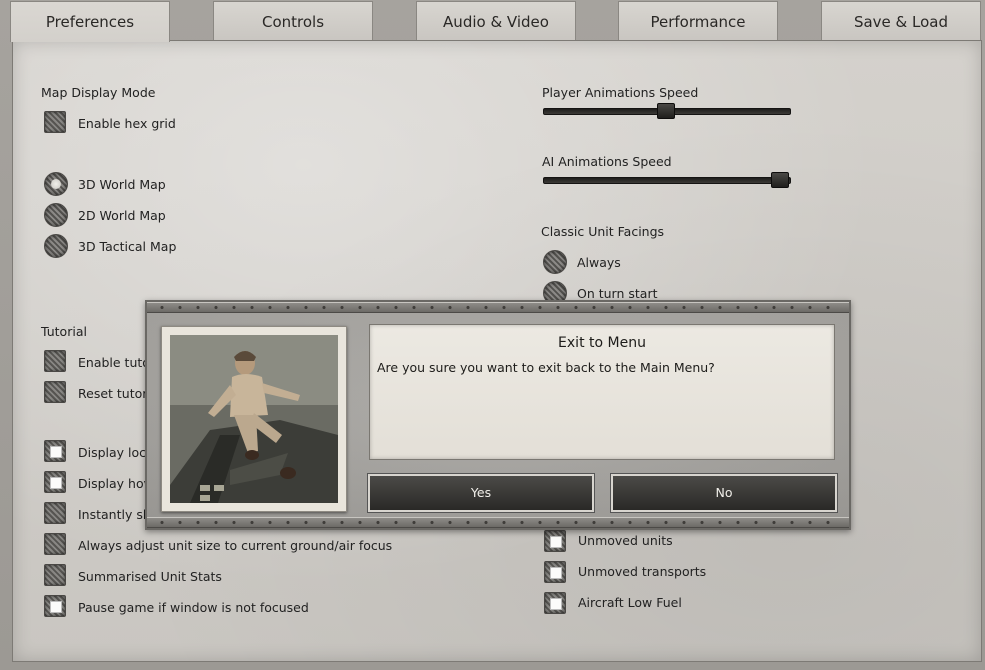 The width and height of the screenshot is (985, 670). Describe the element at coordinates (630, 602) in the screenshot. I see `aircraft-low-fuel-label: Aircraft Low Fuel` at that location.